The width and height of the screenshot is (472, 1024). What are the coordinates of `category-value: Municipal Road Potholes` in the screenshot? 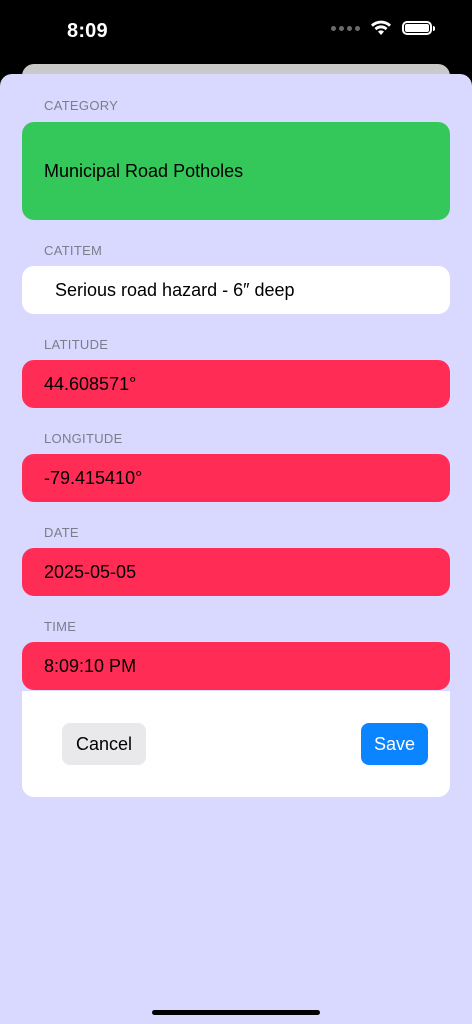 It's located at (144, 170).